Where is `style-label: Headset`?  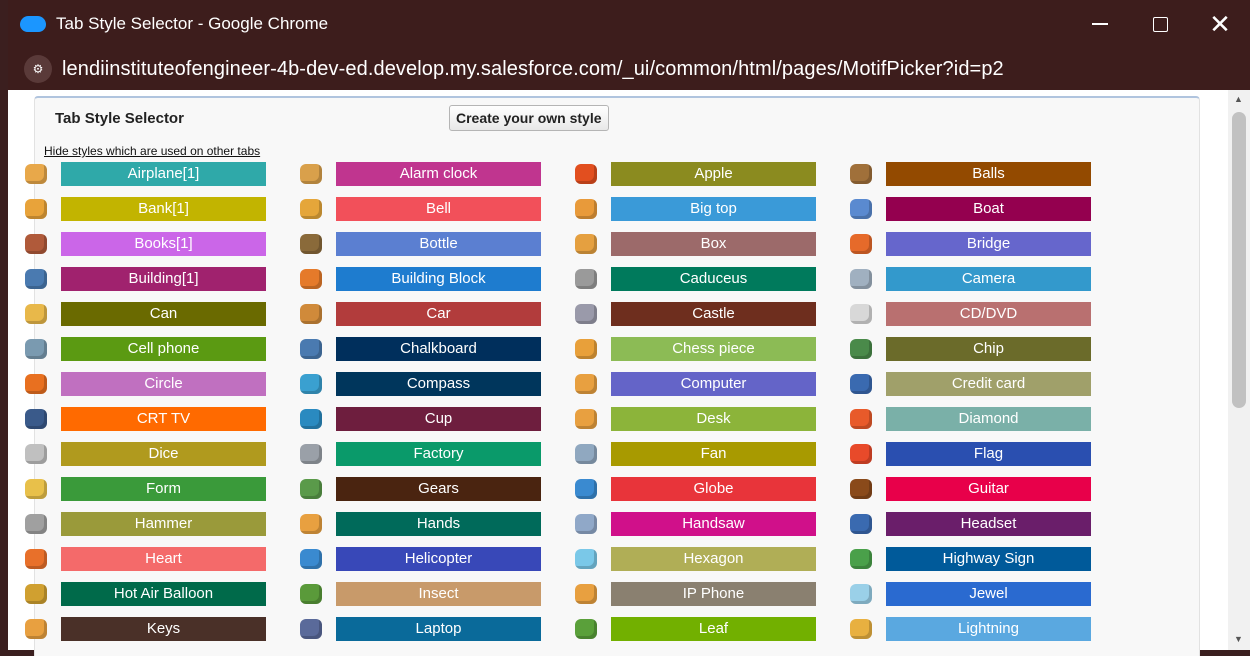
style-label: Headset is located at coordinates (988, 524).